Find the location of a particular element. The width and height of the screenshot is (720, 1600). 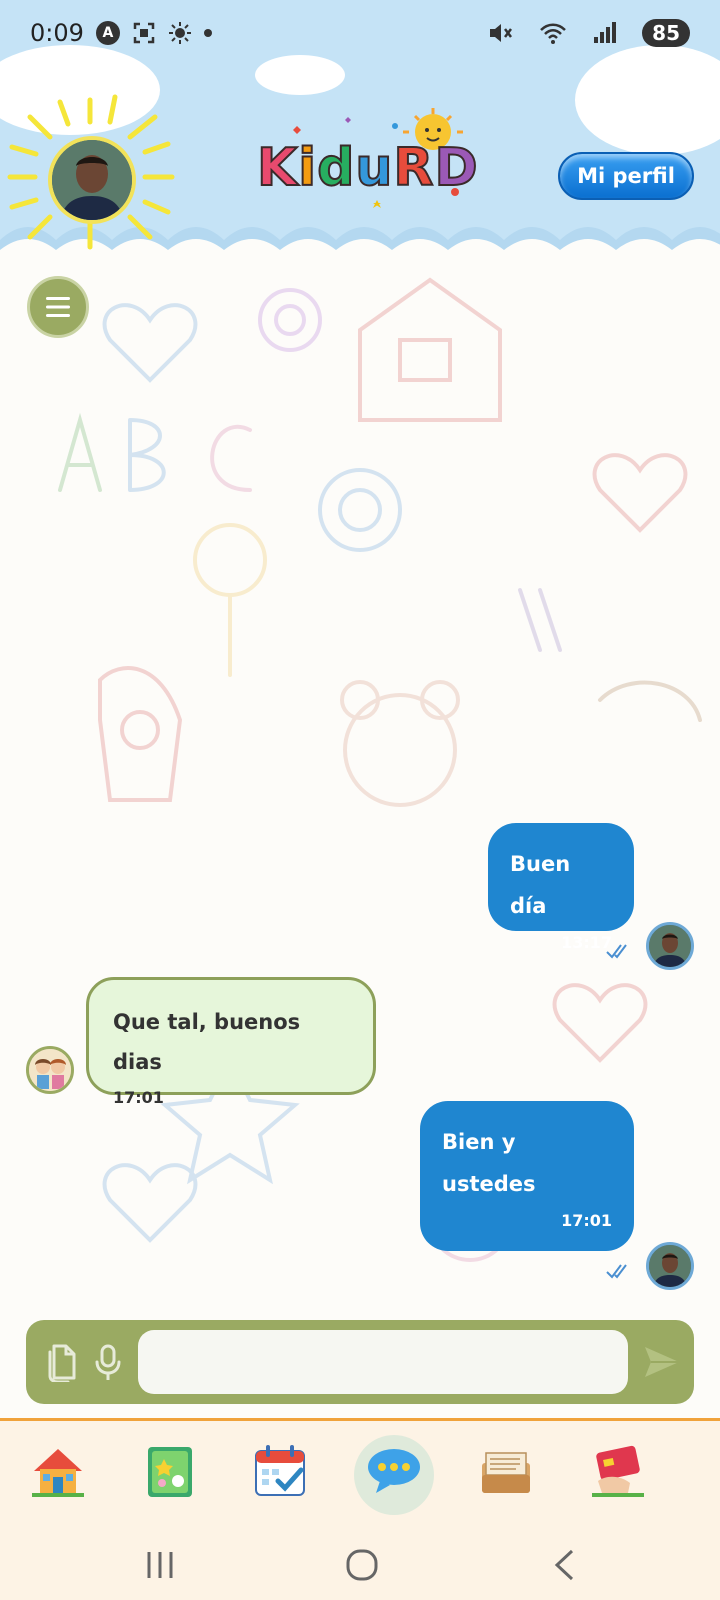

home-icon is located at coordinates (58, 1473).